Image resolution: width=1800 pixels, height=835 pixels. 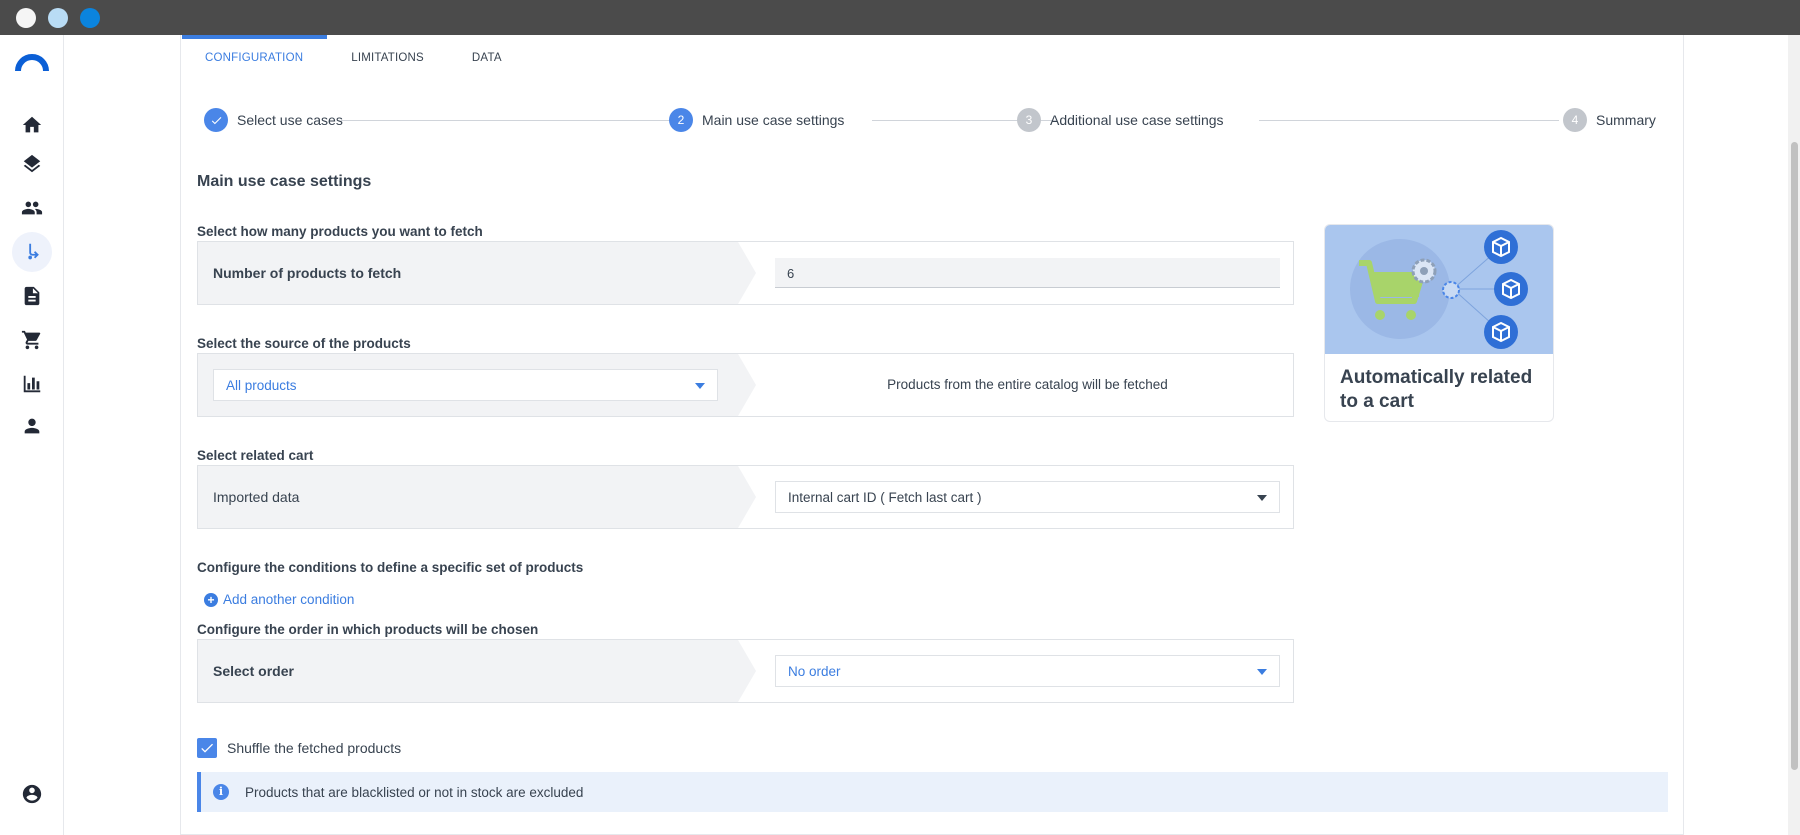 I want to click on step-label: Main use case settings, so click(x=773, y=120).